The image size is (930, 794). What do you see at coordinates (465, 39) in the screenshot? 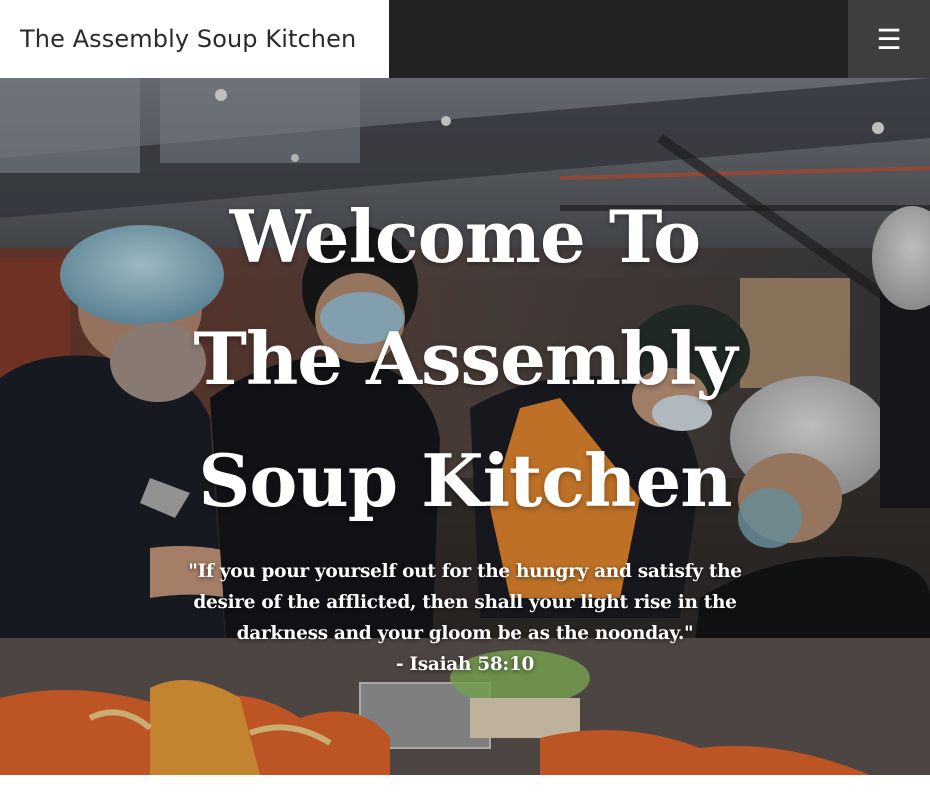
I see `top-navigation-bar: The Assembly Soup Kitchen ☰` at bounding box center [465, 39].